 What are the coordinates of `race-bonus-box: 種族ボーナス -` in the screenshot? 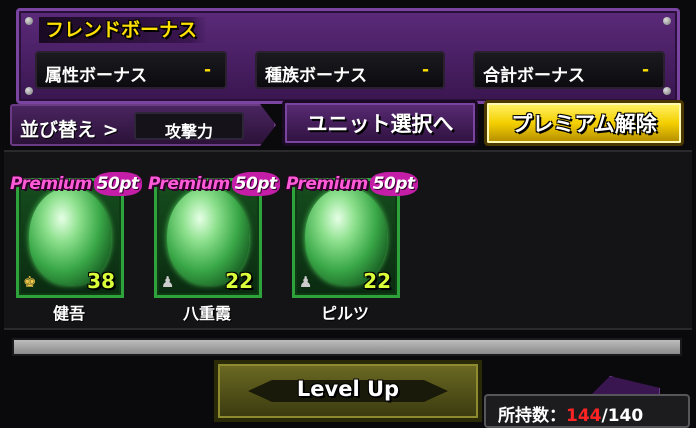 It's located at (350, 70).